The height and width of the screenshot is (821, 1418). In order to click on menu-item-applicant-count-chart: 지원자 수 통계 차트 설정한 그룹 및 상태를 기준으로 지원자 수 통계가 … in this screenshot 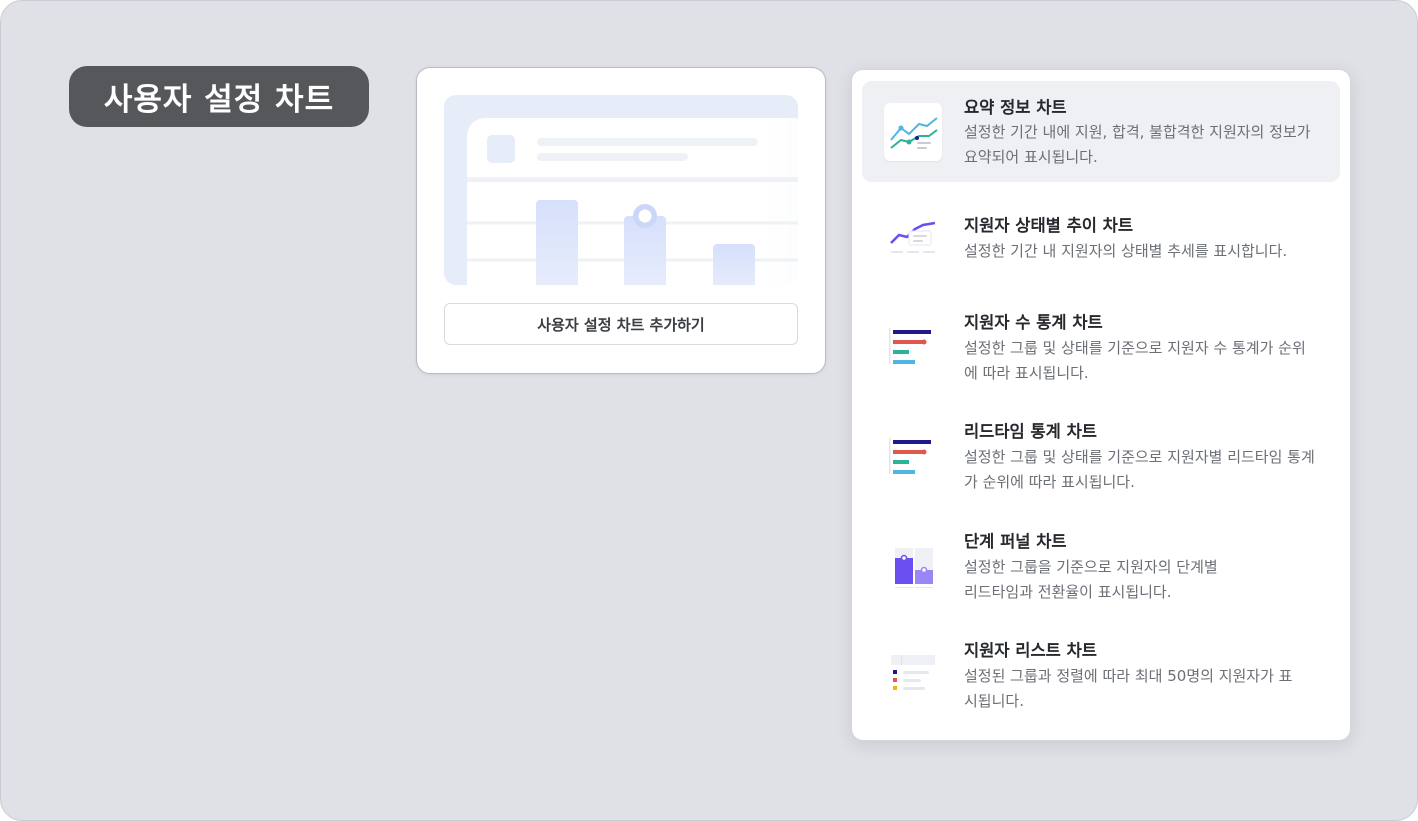, I will do `click(1101, 344)`.